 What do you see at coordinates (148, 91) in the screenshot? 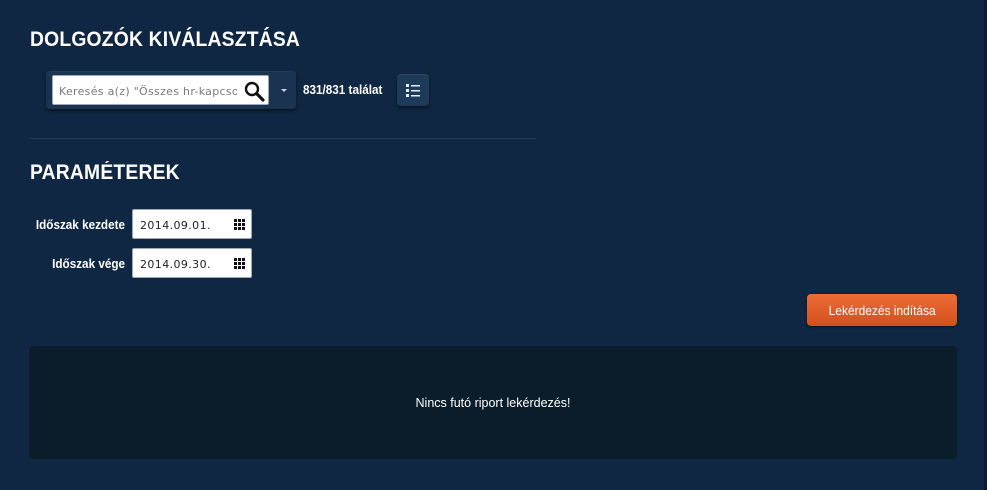
I see `search-input` at bounding box center [148, 91].